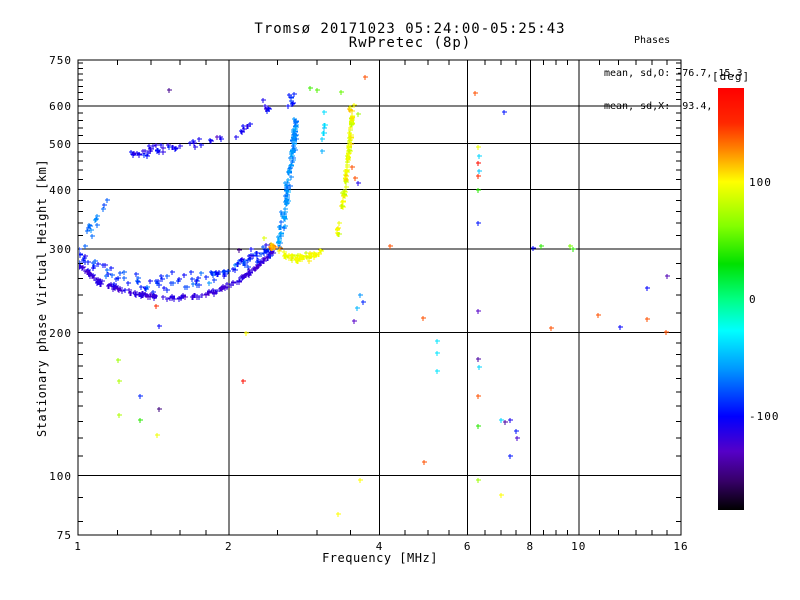 Image resolution: width=800 pixels, height=600 pixels. Describe the element at coordinates (681, 546) in the screenshot. I see `x-tick-label: 16` at that location.